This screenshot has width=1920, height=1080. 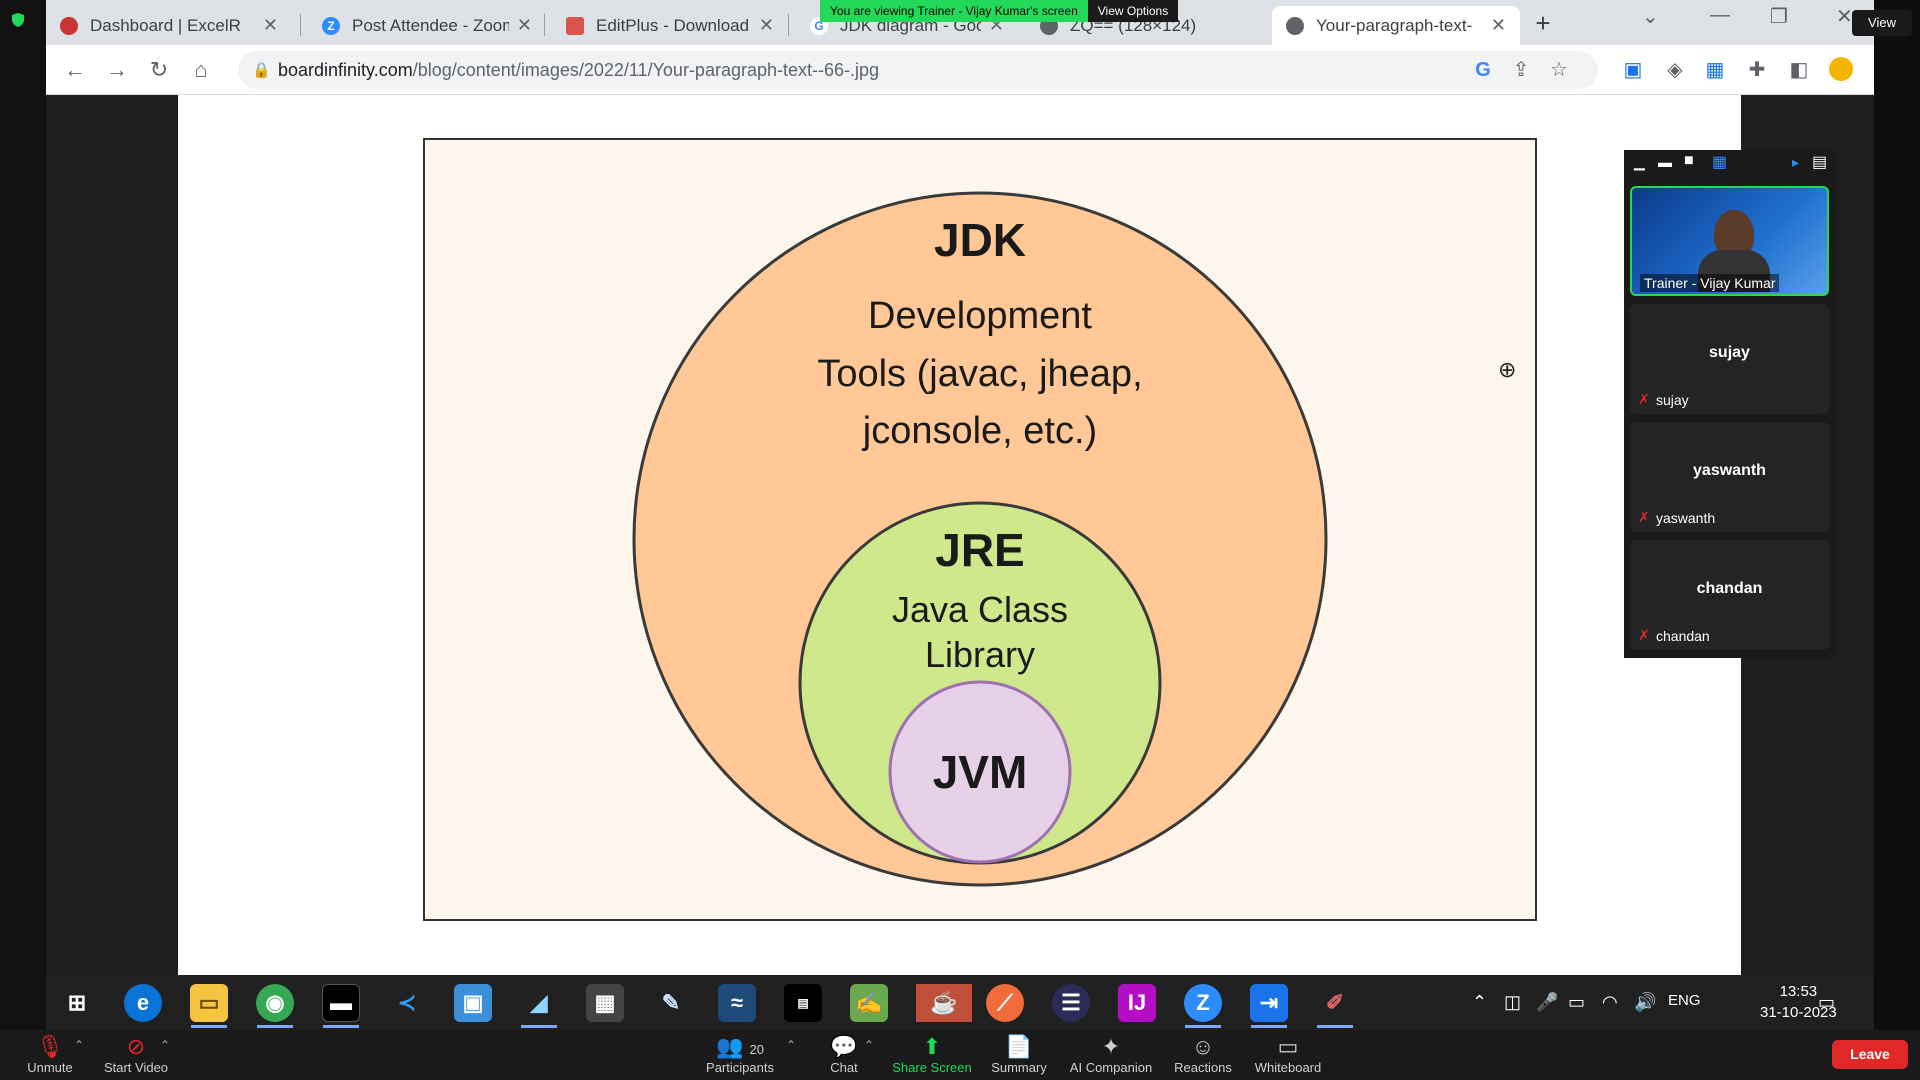 I want to click on minimize-gallery-icon: ▁, so click(x=1639, y=162).